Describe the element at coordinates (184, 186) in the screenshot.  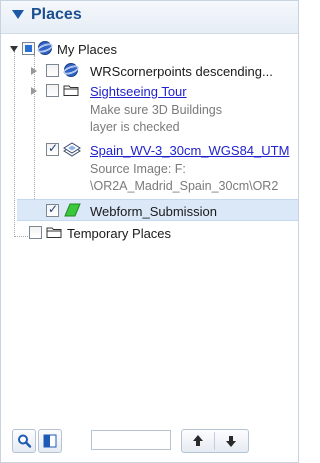
I see `description-line: \OR2A_Madrid_Spain_30cm\OR2` at that location.